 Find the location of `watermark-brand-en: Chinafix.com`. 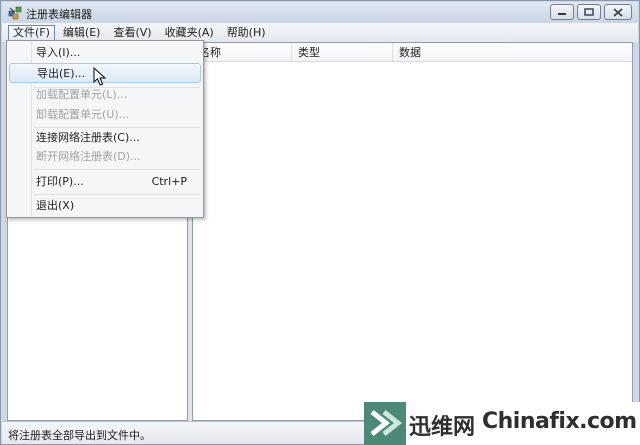

watermark-brand-en: Chinafix.com is located at coordinates (559, 421).